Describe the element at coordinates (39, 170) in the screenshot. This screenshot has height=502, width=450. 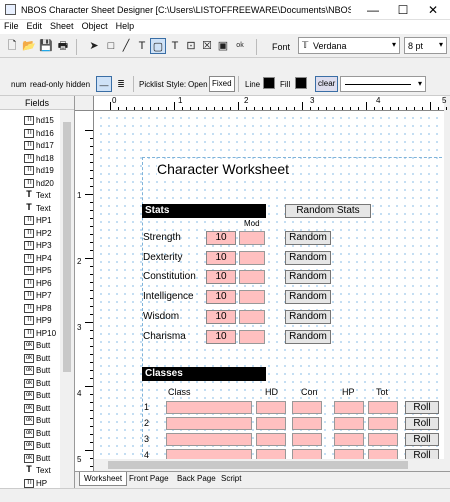
I see `field-list-item: TI hd19` at that location.